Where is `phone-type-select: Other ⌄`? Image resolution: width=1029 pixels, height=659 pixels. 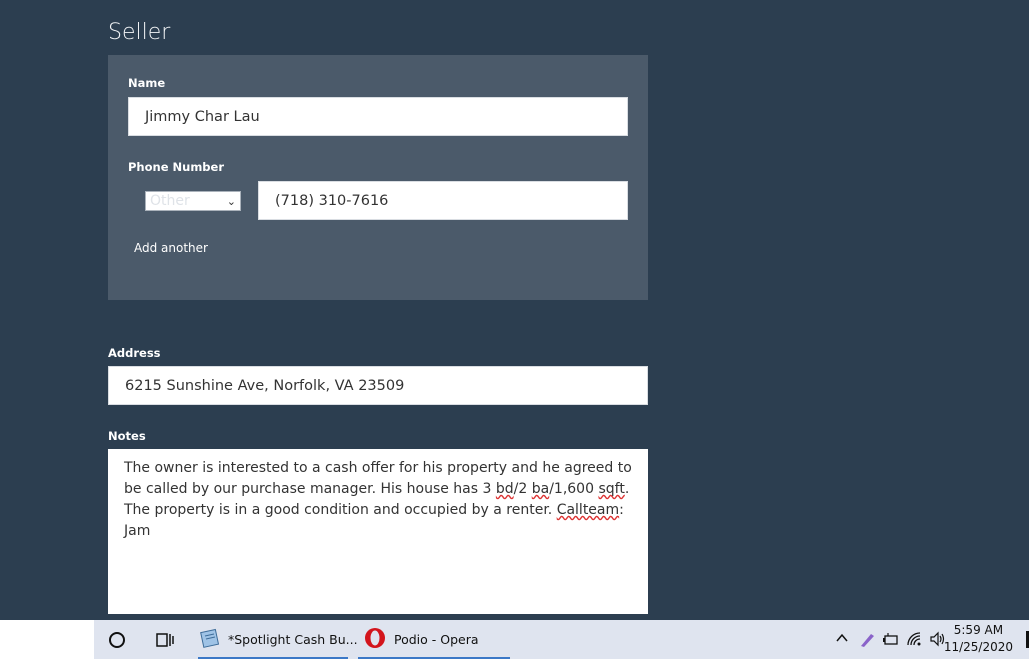
phone-type-select: Other ⌄ is located at coordinates (193, 201).